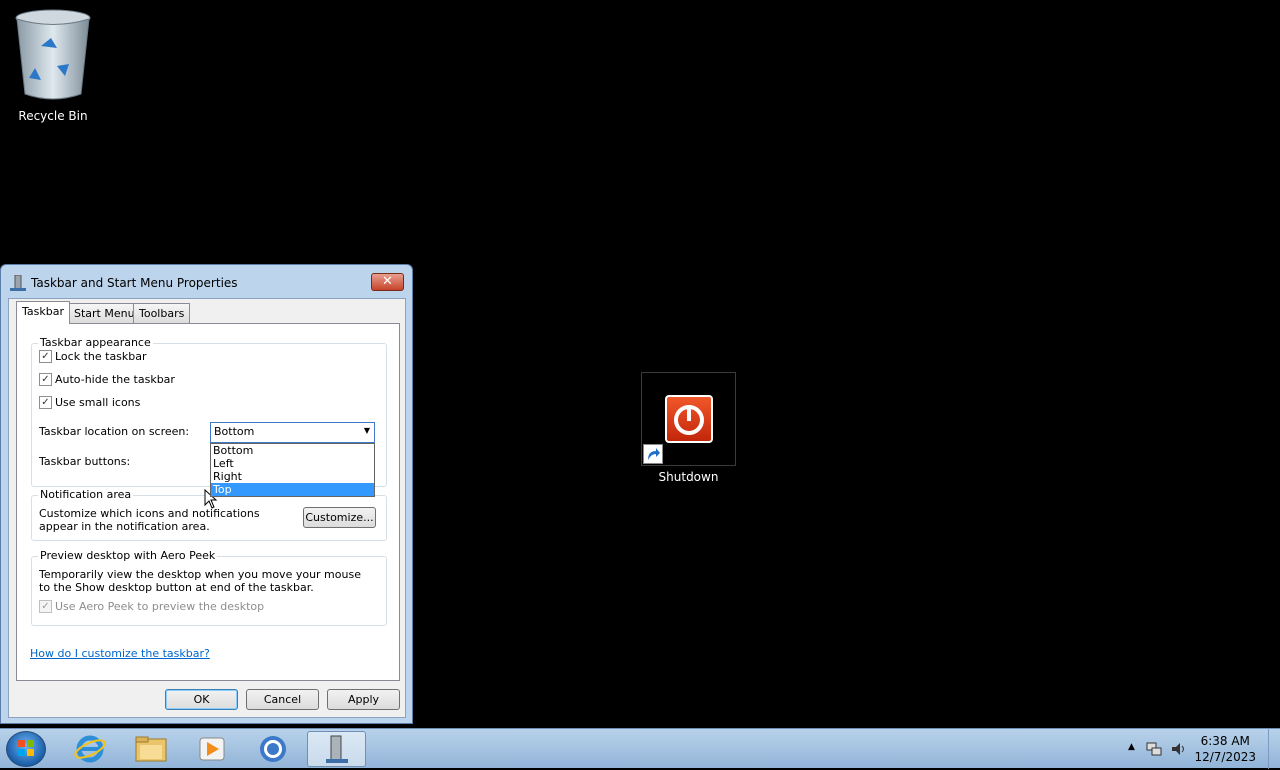  I want to click on location-selected-value: Bottom, so click(234, 431).